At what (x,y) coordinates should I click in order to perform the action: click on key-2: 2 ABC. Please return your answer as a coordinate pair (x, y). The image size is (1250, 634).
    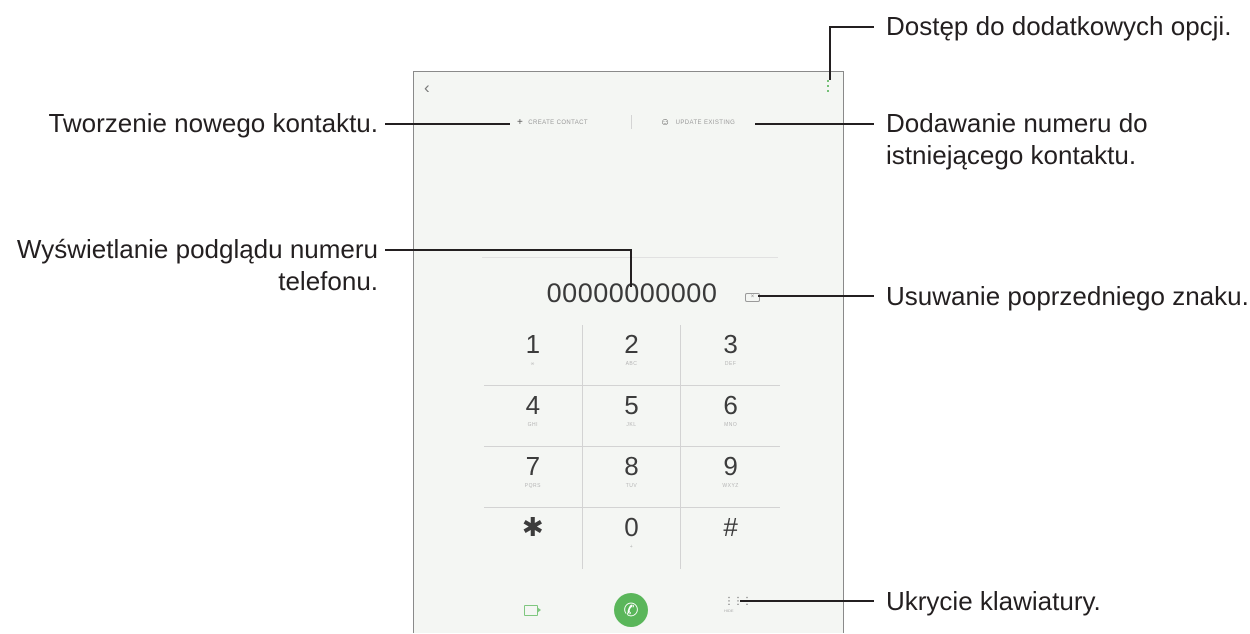
    Looking at the image, I should click on (632, 355).